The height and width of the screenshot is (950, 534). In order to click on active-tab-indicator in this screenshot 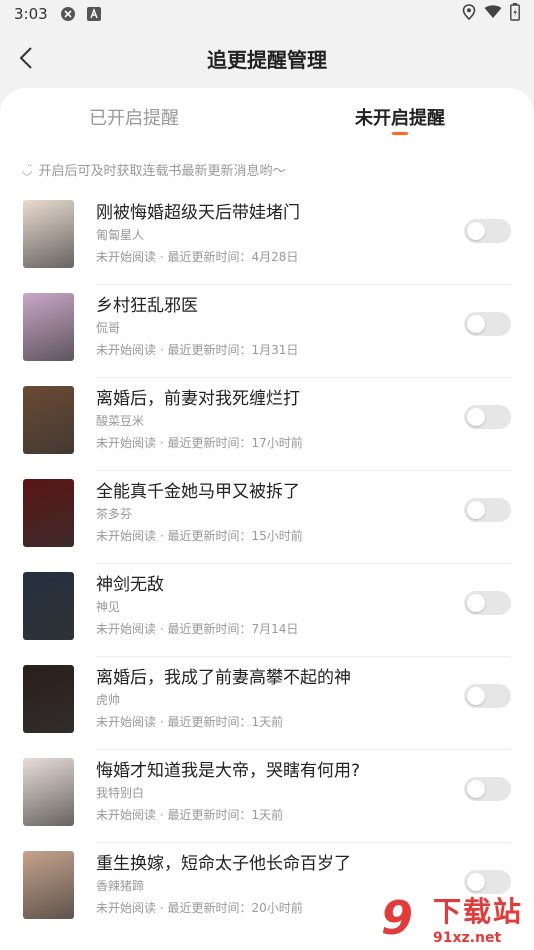, I will do `click(400, 133)`.